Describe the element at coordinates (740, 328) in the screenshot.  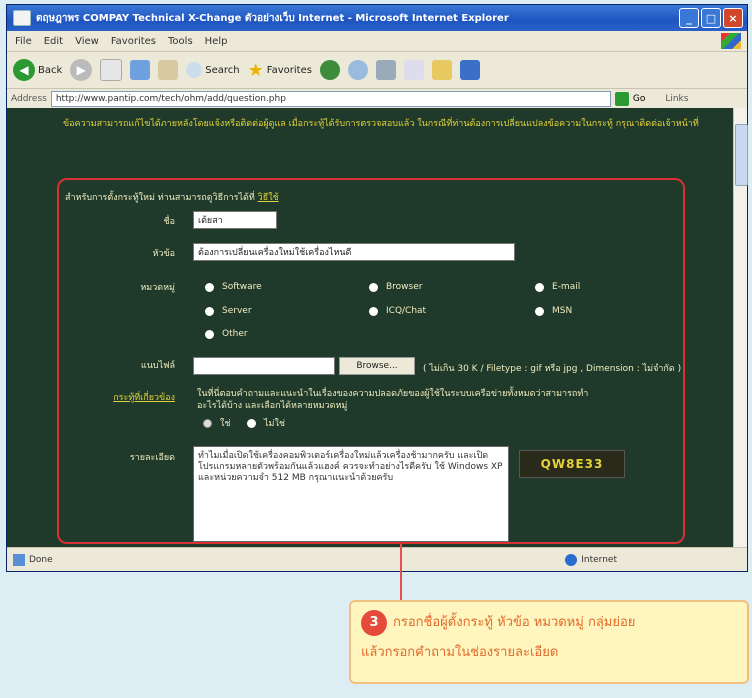
I see `vertical-scrollbar` at that location.